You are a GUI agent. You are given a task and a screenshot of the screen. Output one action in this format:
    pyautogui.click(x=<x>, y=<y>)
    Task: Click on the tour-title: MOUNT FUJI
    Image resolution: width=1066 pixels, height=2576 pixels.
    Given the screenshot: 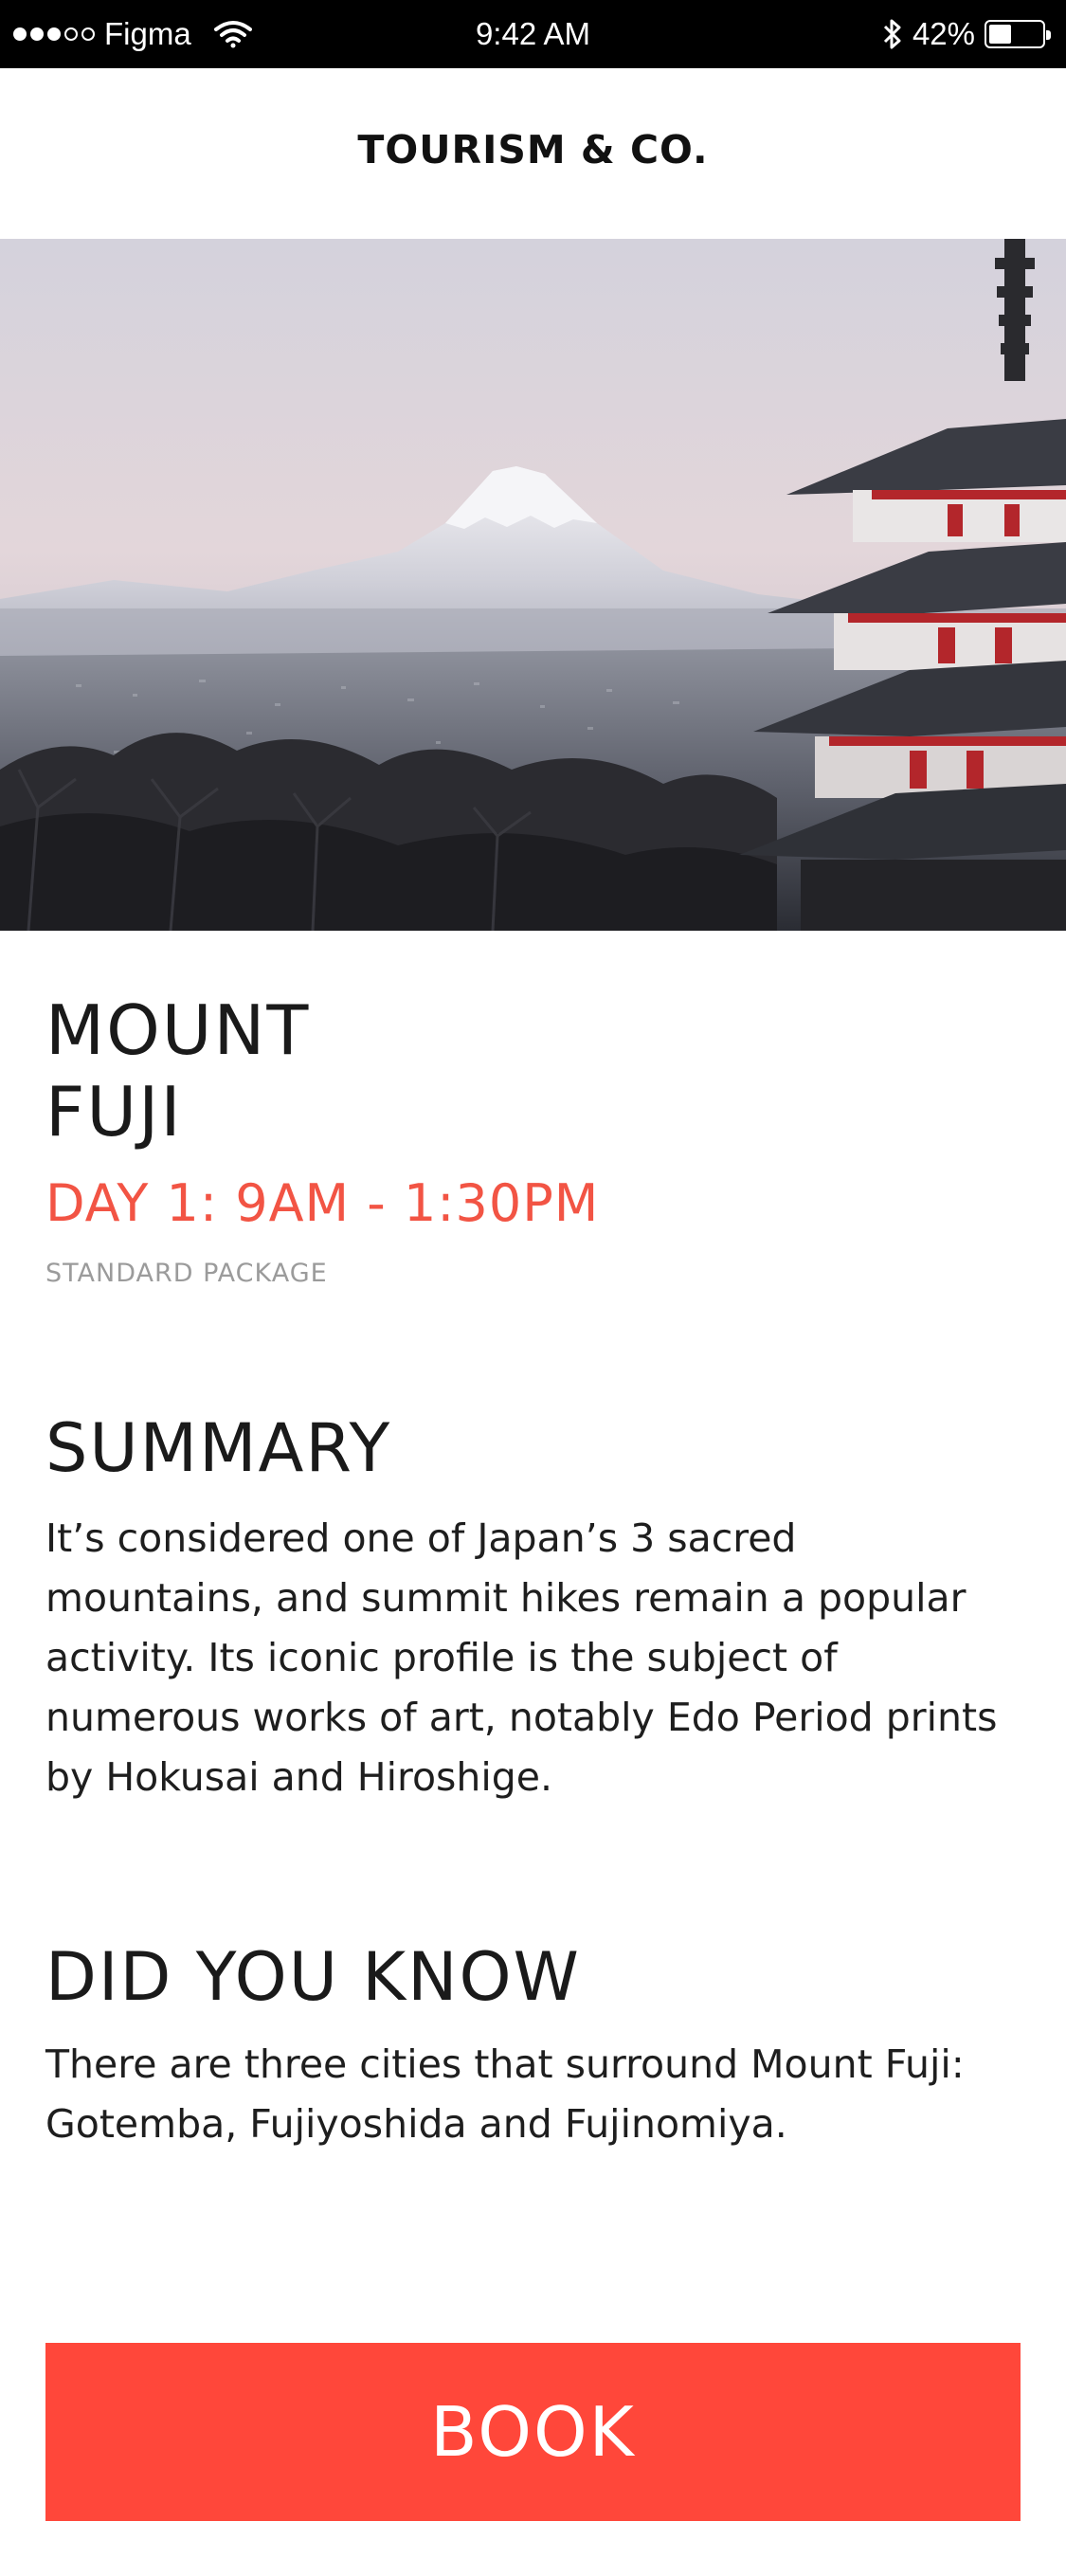 What is the action you would take?
    pyautogui.click(x=177, y=1070)
    